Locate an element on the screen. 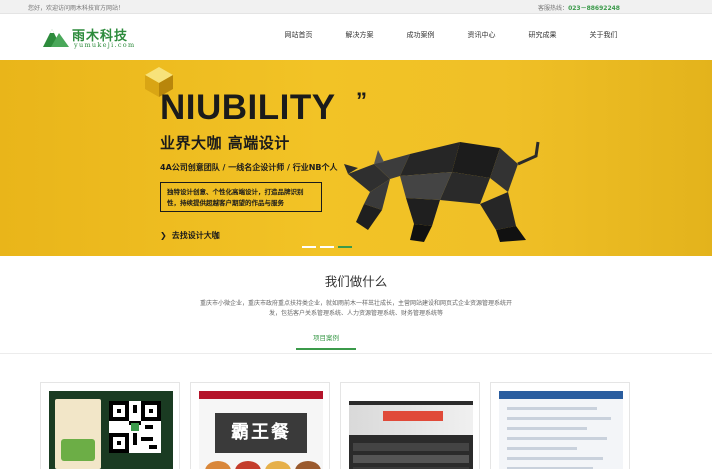 The image size is (712, 469). slider-dot-active is located at coordinates (345, 247).